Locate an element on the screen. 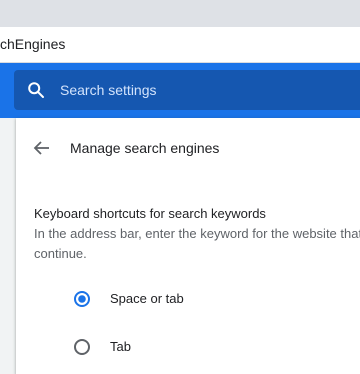  tab-strip is located at coordinates (180, 13).